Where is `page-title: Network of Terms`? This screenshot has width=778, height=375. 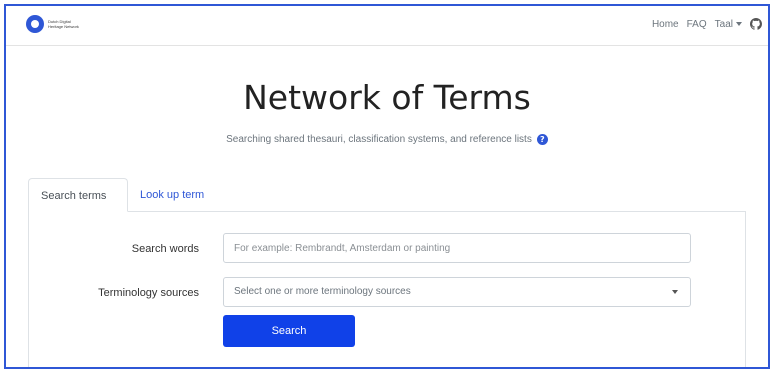
page-title: Network of Terms is located at coordinates (387, 97).